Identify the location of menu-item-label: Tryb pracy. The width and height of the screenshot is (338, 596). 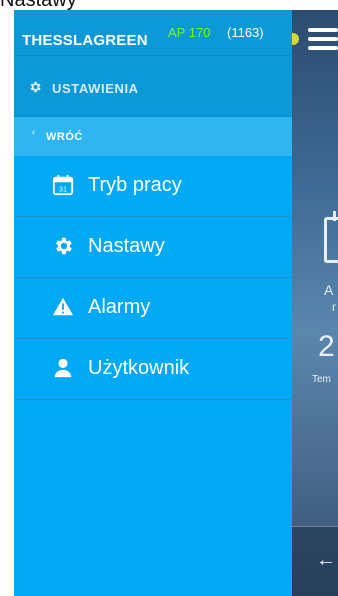
(135, 185).